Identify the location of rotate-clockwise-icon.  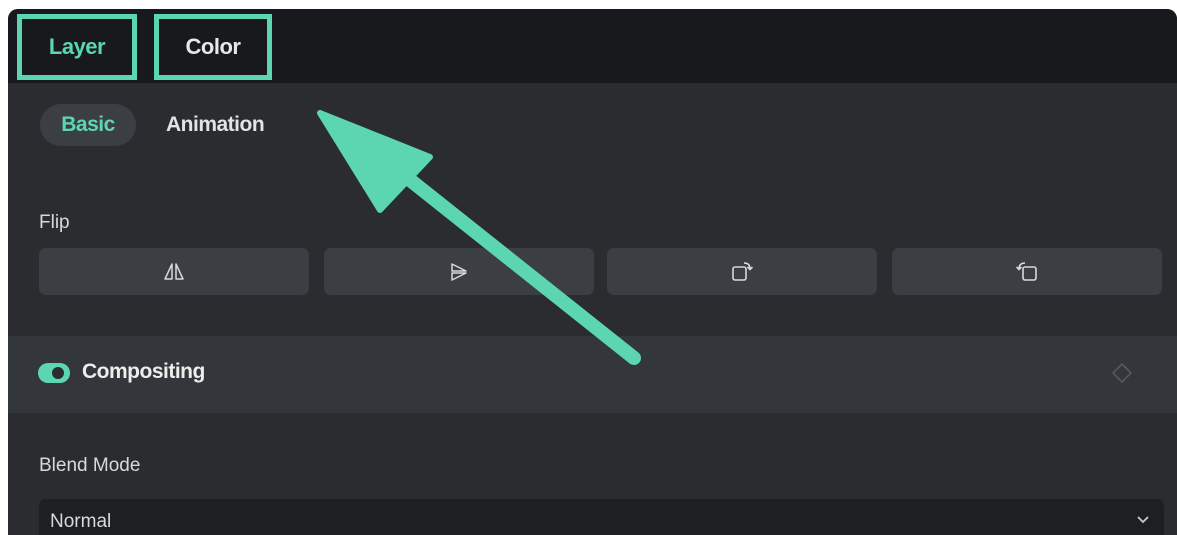
(743, 271).